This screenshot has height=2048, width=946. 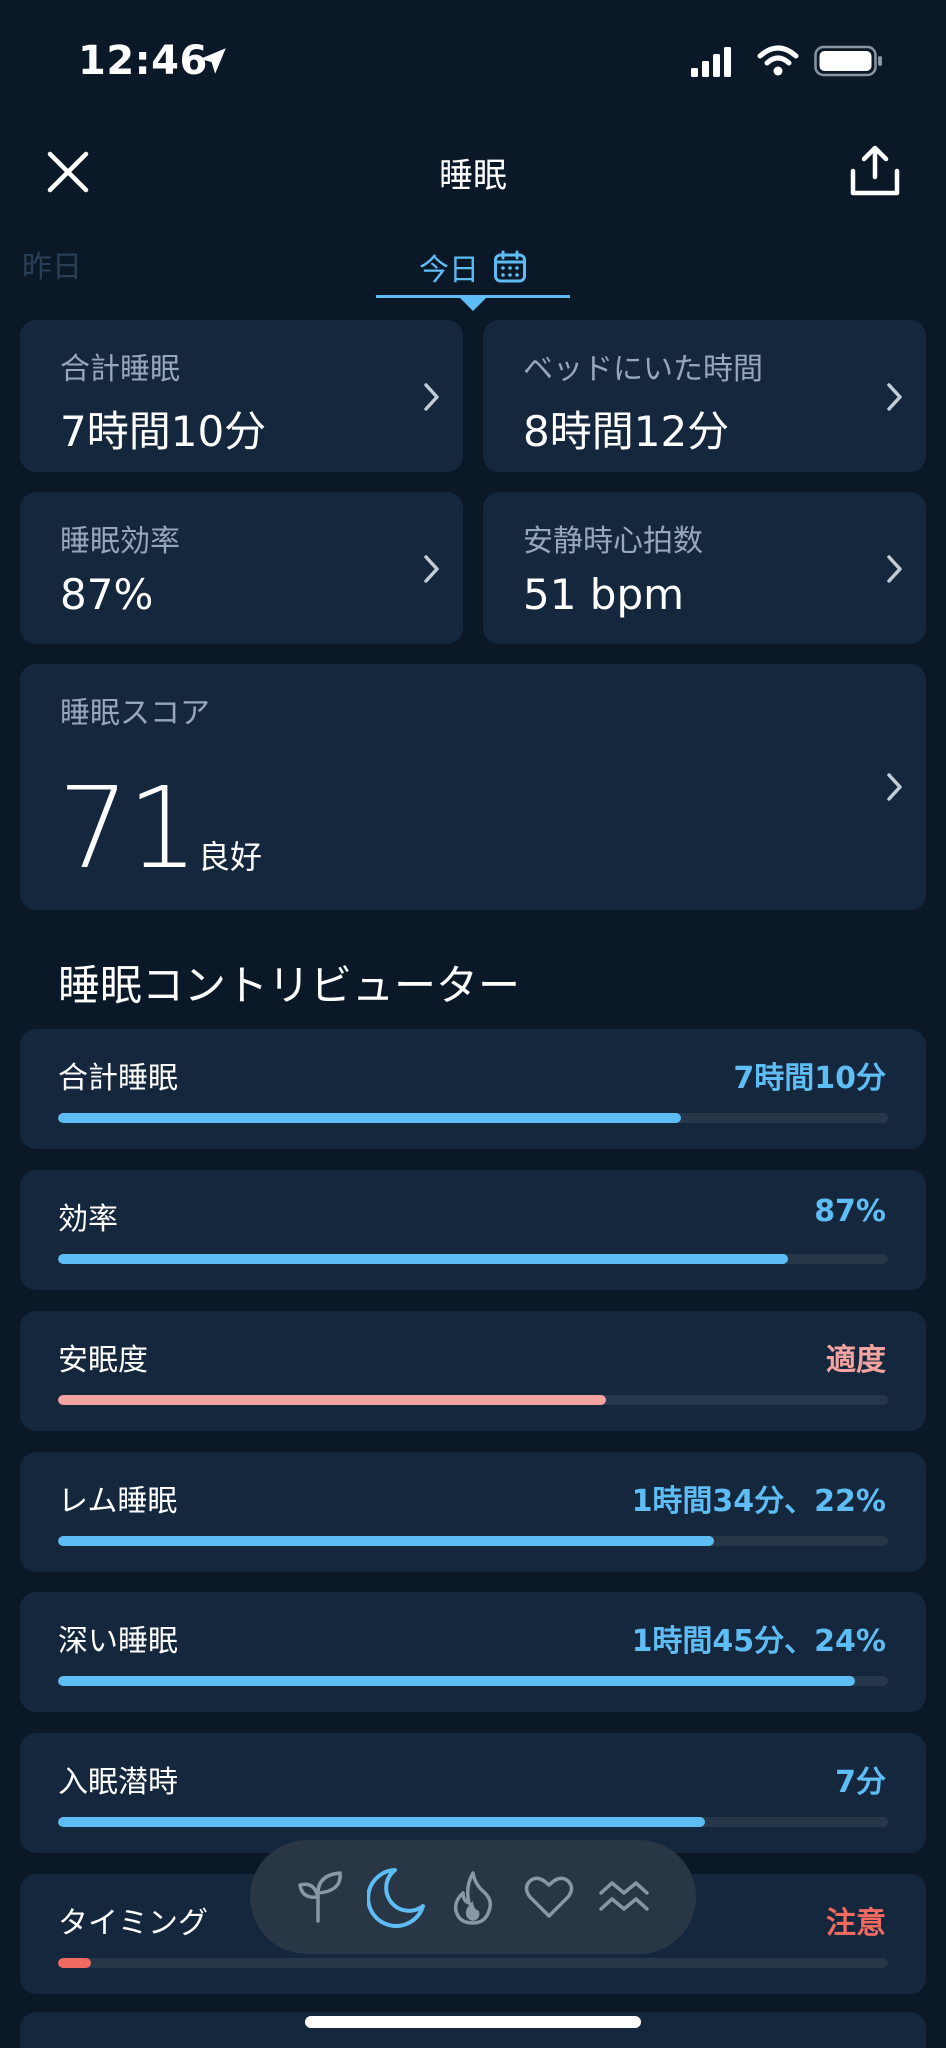 What do you see at coordinates (711, 62) in the screenshot?
I see `cellular-signal-icon` at bounding box center [711, 62].